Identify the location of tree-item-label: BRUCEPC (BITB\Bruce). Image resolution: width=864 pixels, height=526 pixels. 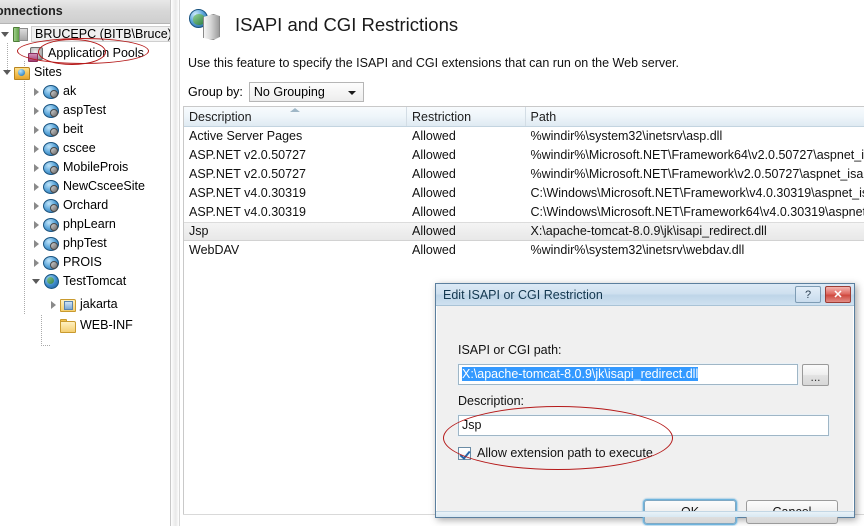
(100, 34).